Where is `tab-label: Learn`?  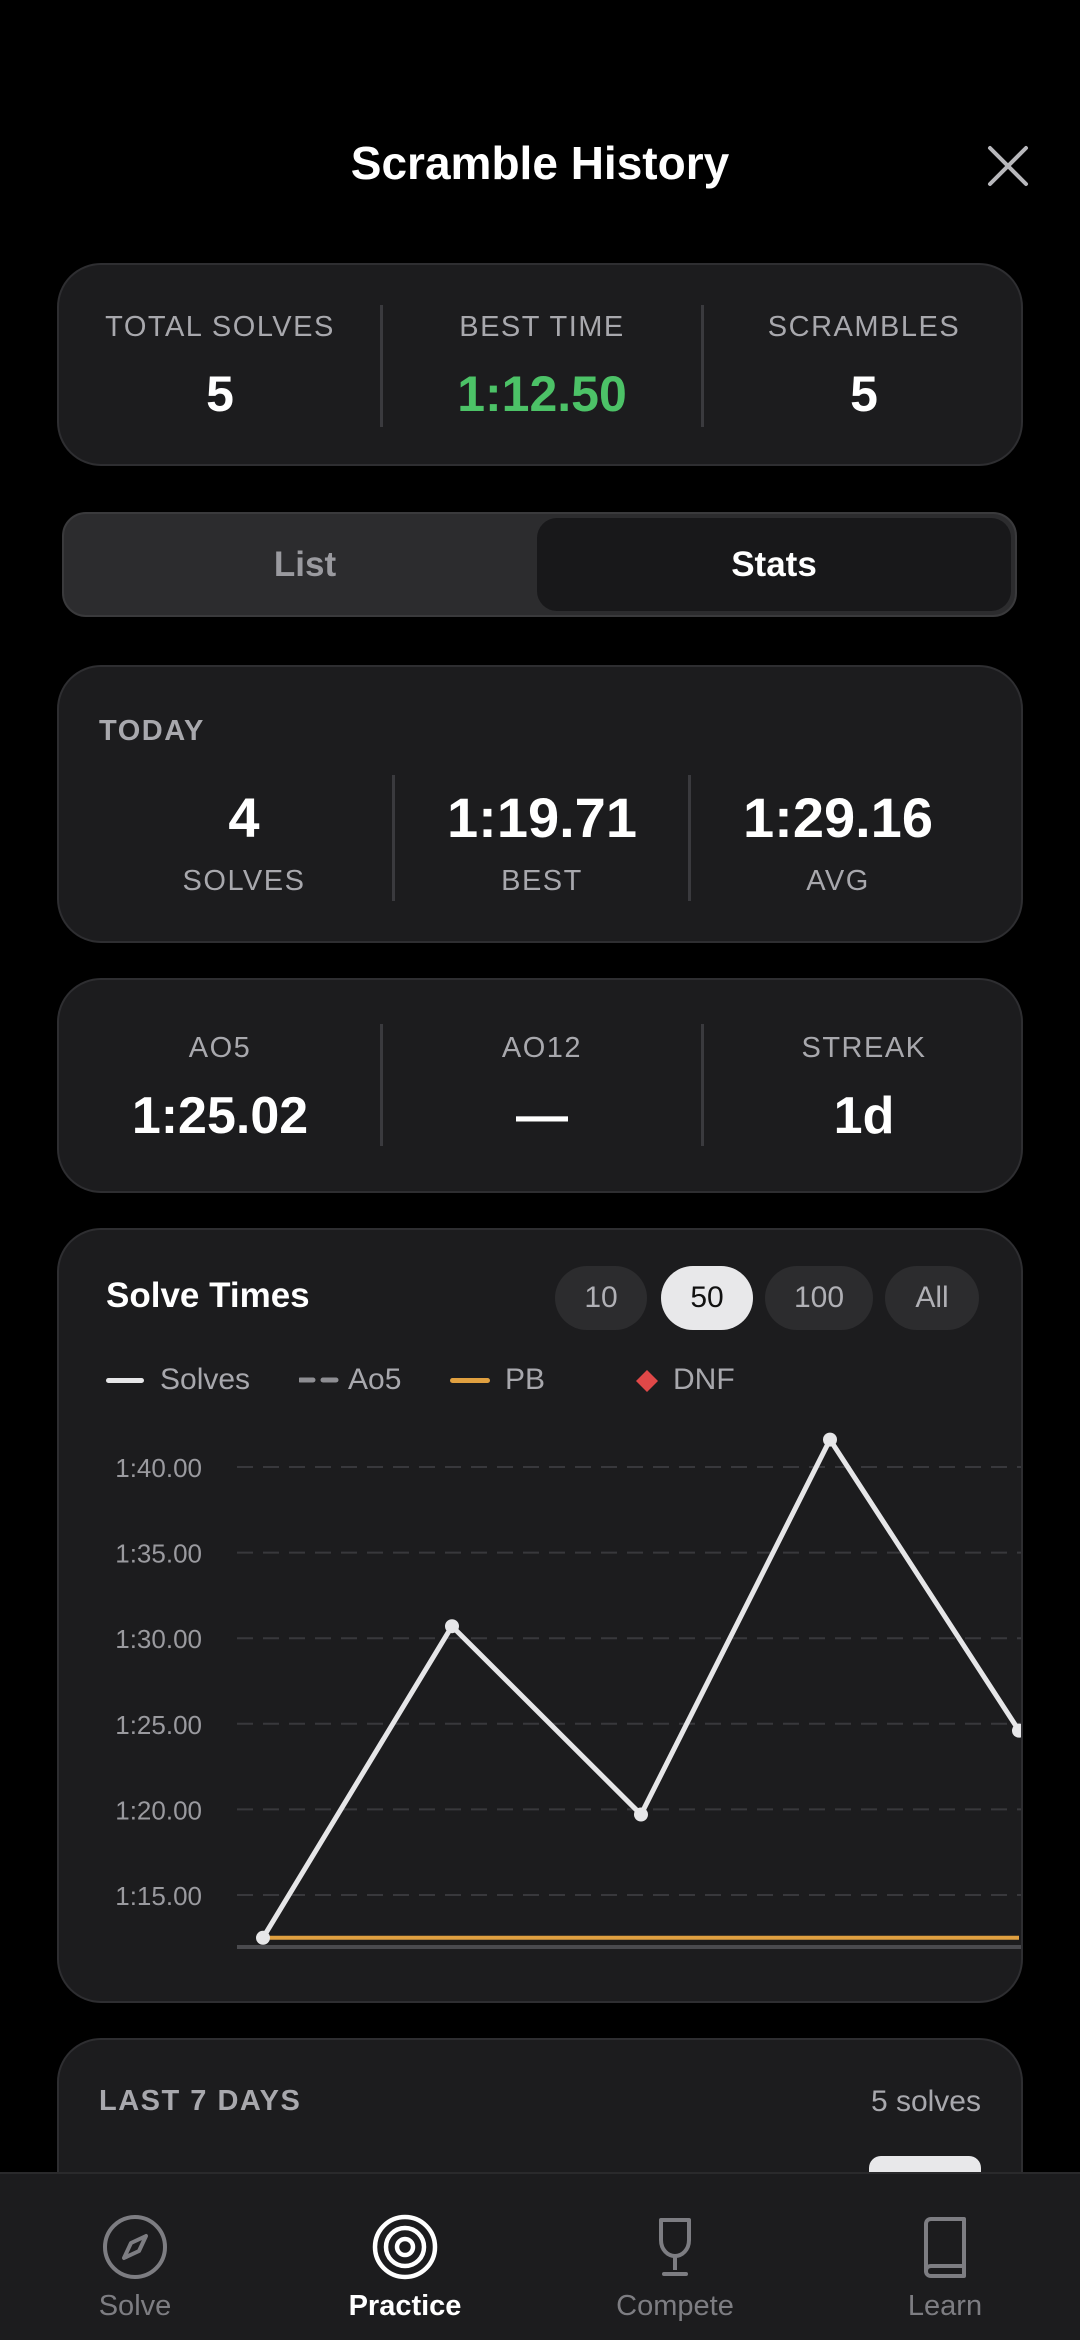 tab-label: Learn is located at coordinates (945, 2306).